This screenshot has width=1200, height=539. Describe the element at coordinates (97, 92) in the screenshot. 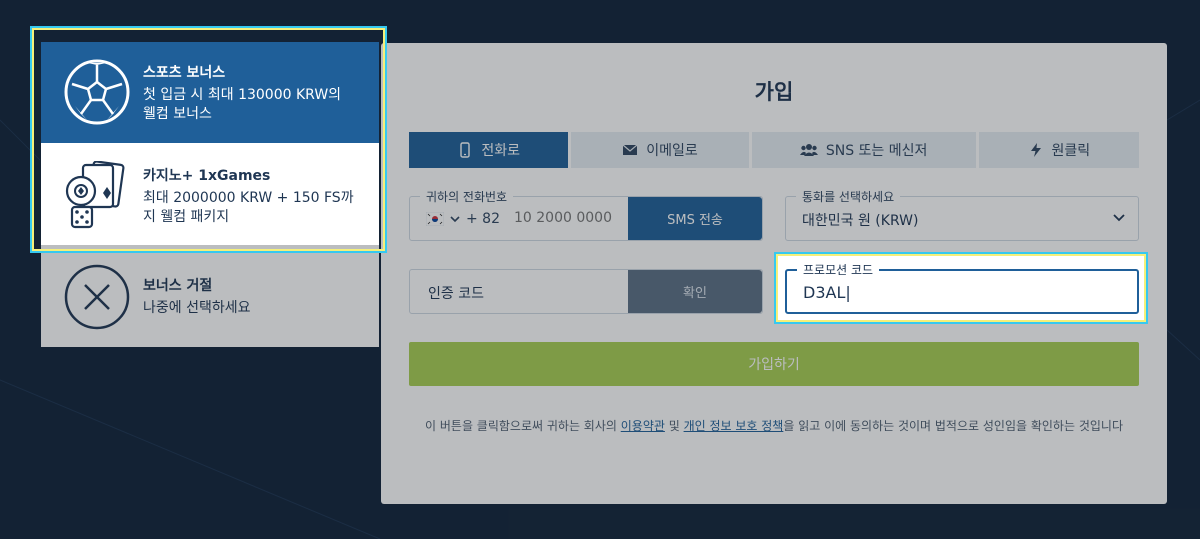

I see `soccer-ball-icon` at that location.